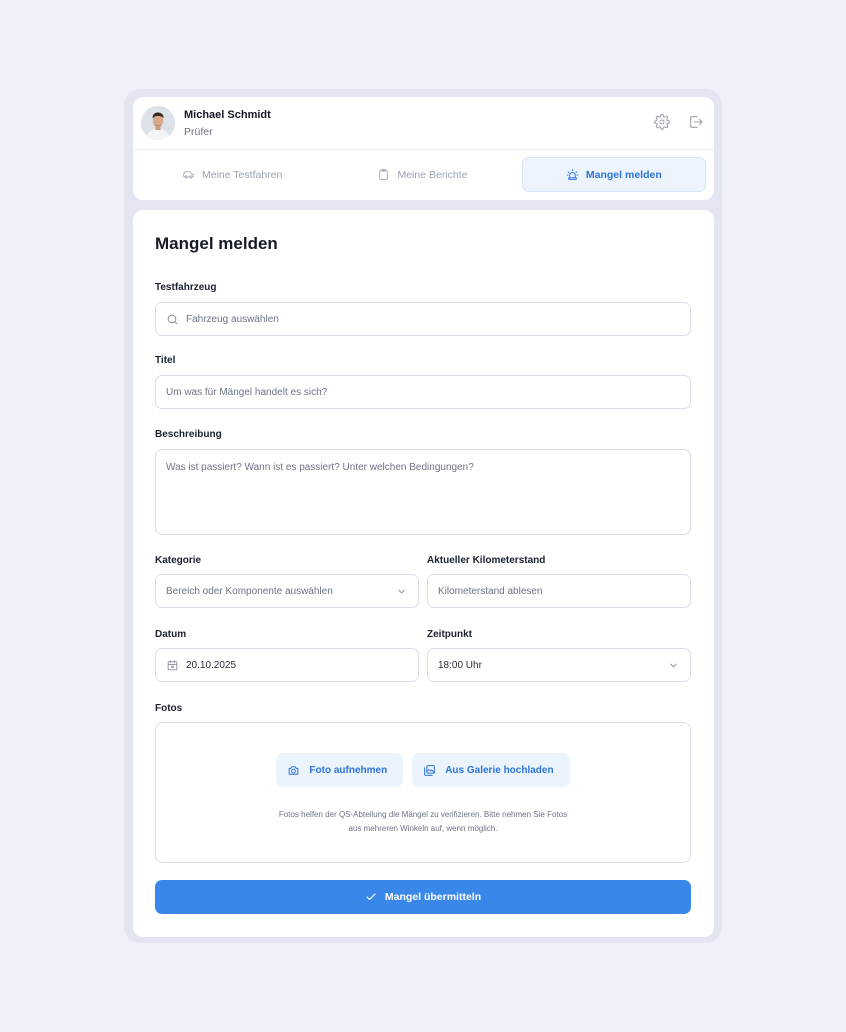 The width and height of the screenshot is (846, 1032). Describe the element at coordinates (490, 591) in the screenshot. I see `mileage-placeholder: Kilometerstand ablesen` at that location.